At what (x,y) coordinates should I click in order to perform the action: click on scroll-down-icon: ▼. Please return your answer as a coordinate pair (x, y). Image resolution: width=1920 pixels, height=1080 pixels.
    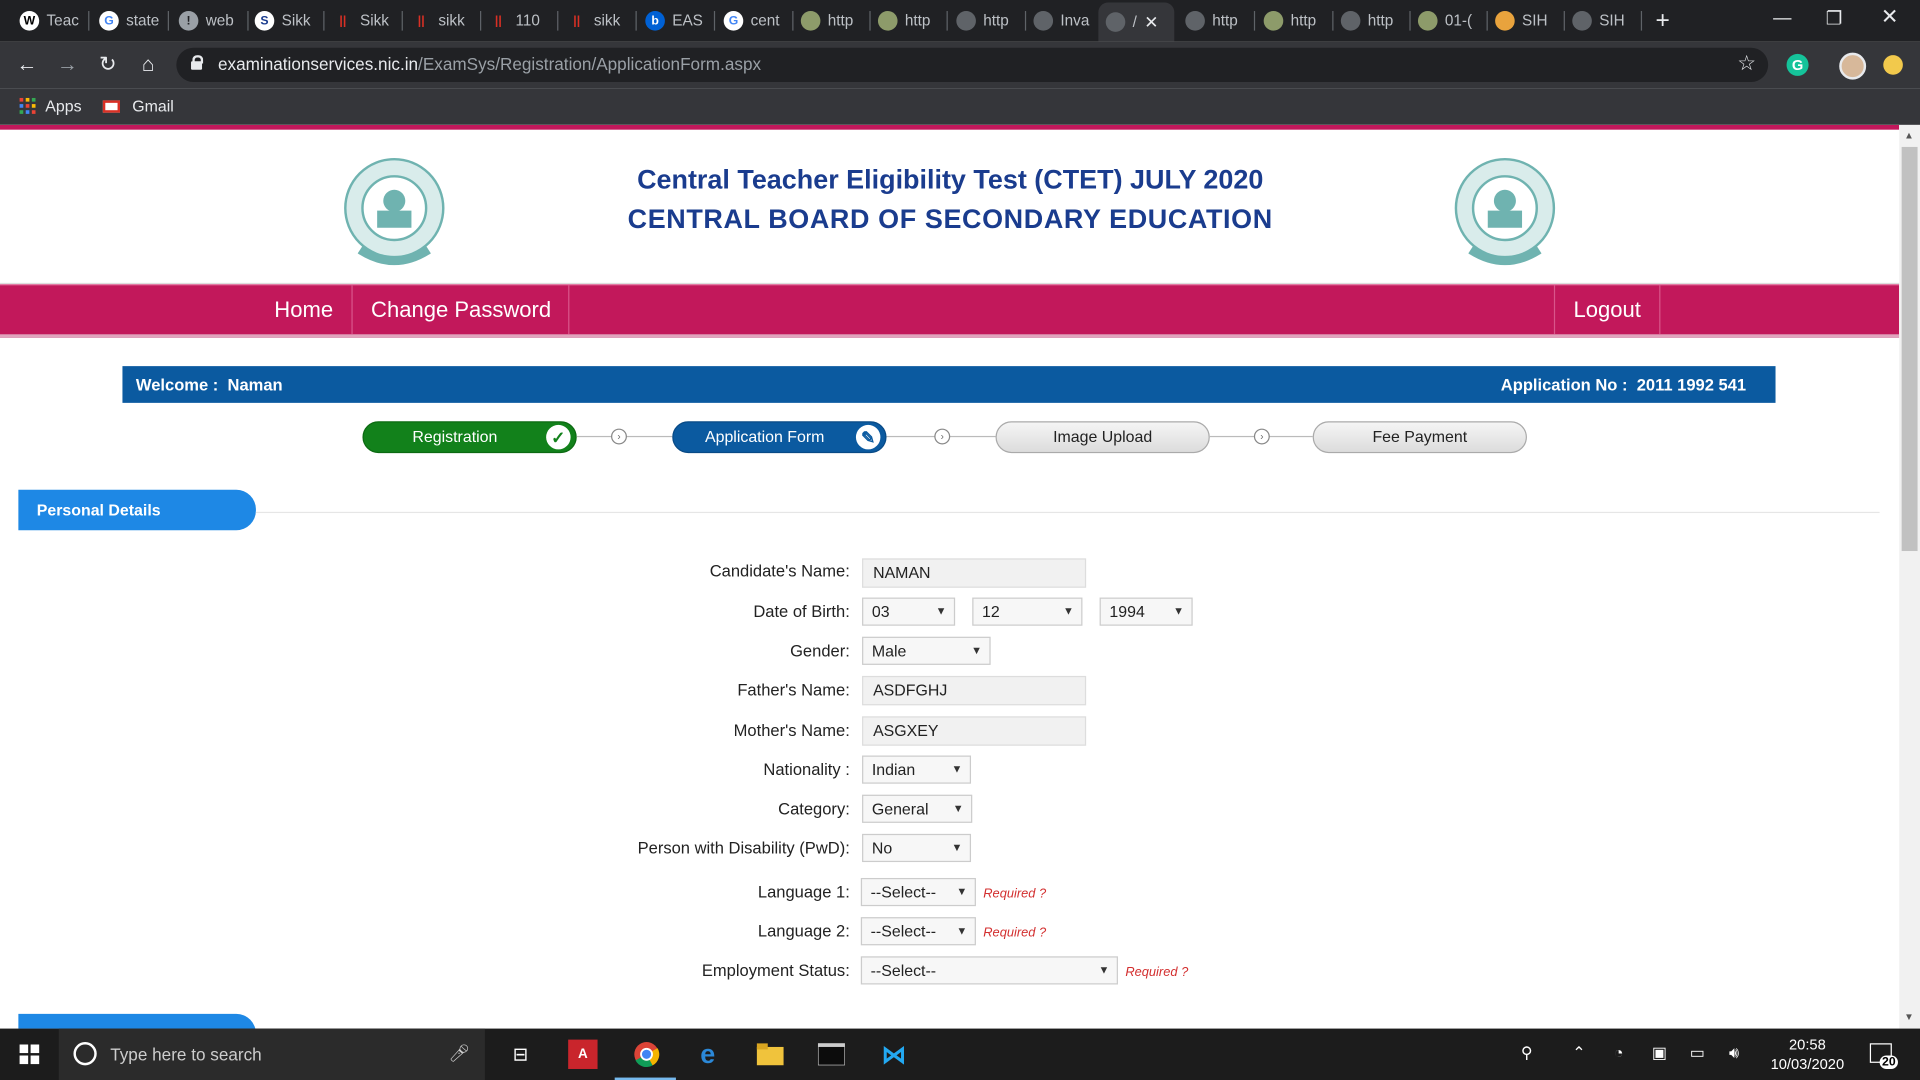
    Looking at the image, I should click on (1909, 1016).